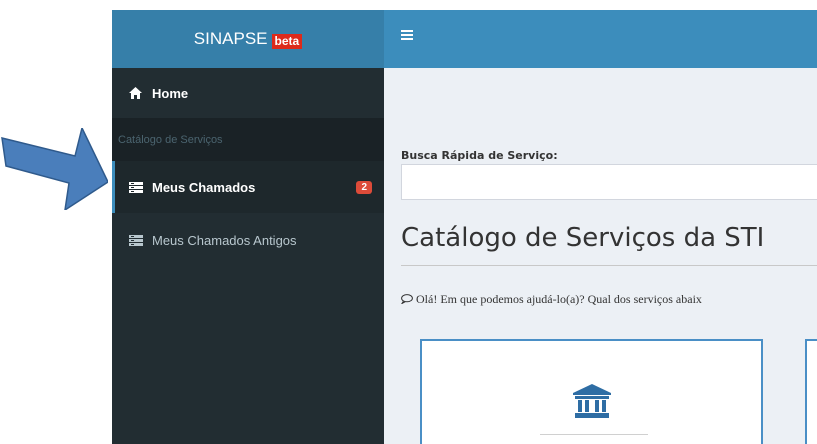 The image size is (817, 444). I want to click on menu-icon, so click(407, 35).